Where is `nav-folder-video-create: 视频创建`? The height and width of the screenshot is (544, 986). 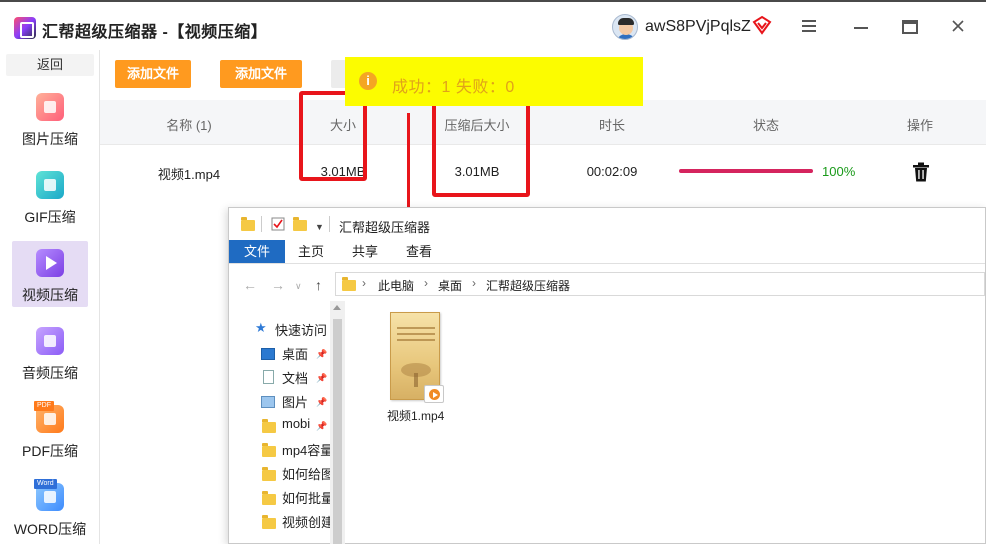
nav-folder-video-create: 视频创建 is located at coordinates (306, 522).